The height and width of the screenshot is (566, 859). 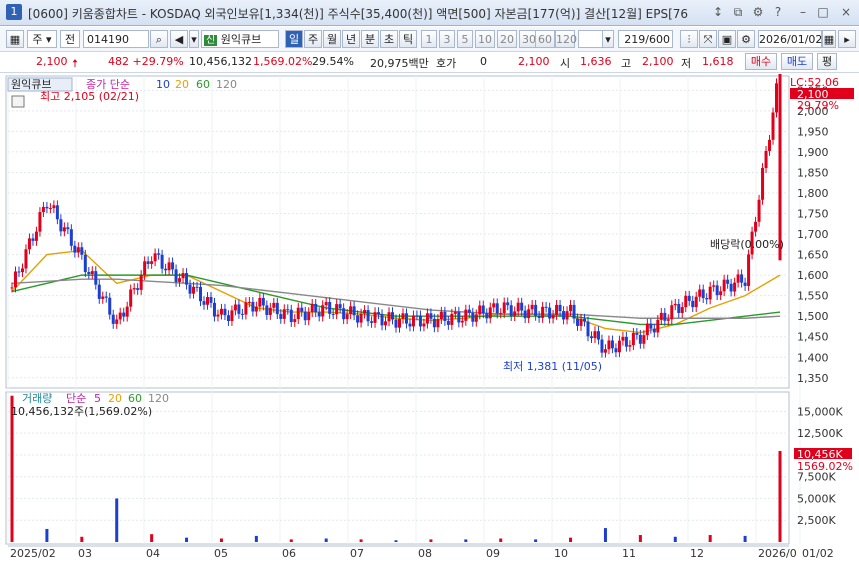 What do you see at coordinates (18, 101) in the screenshot?
I see `calendar-small-icon` at bounding box center [18, 101].